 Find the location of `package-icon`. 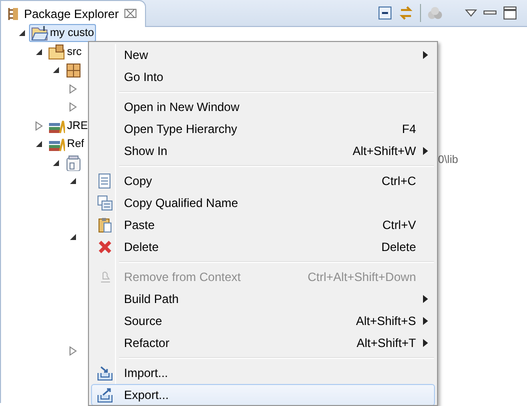

package-icon is located at coordinates (73, 70).